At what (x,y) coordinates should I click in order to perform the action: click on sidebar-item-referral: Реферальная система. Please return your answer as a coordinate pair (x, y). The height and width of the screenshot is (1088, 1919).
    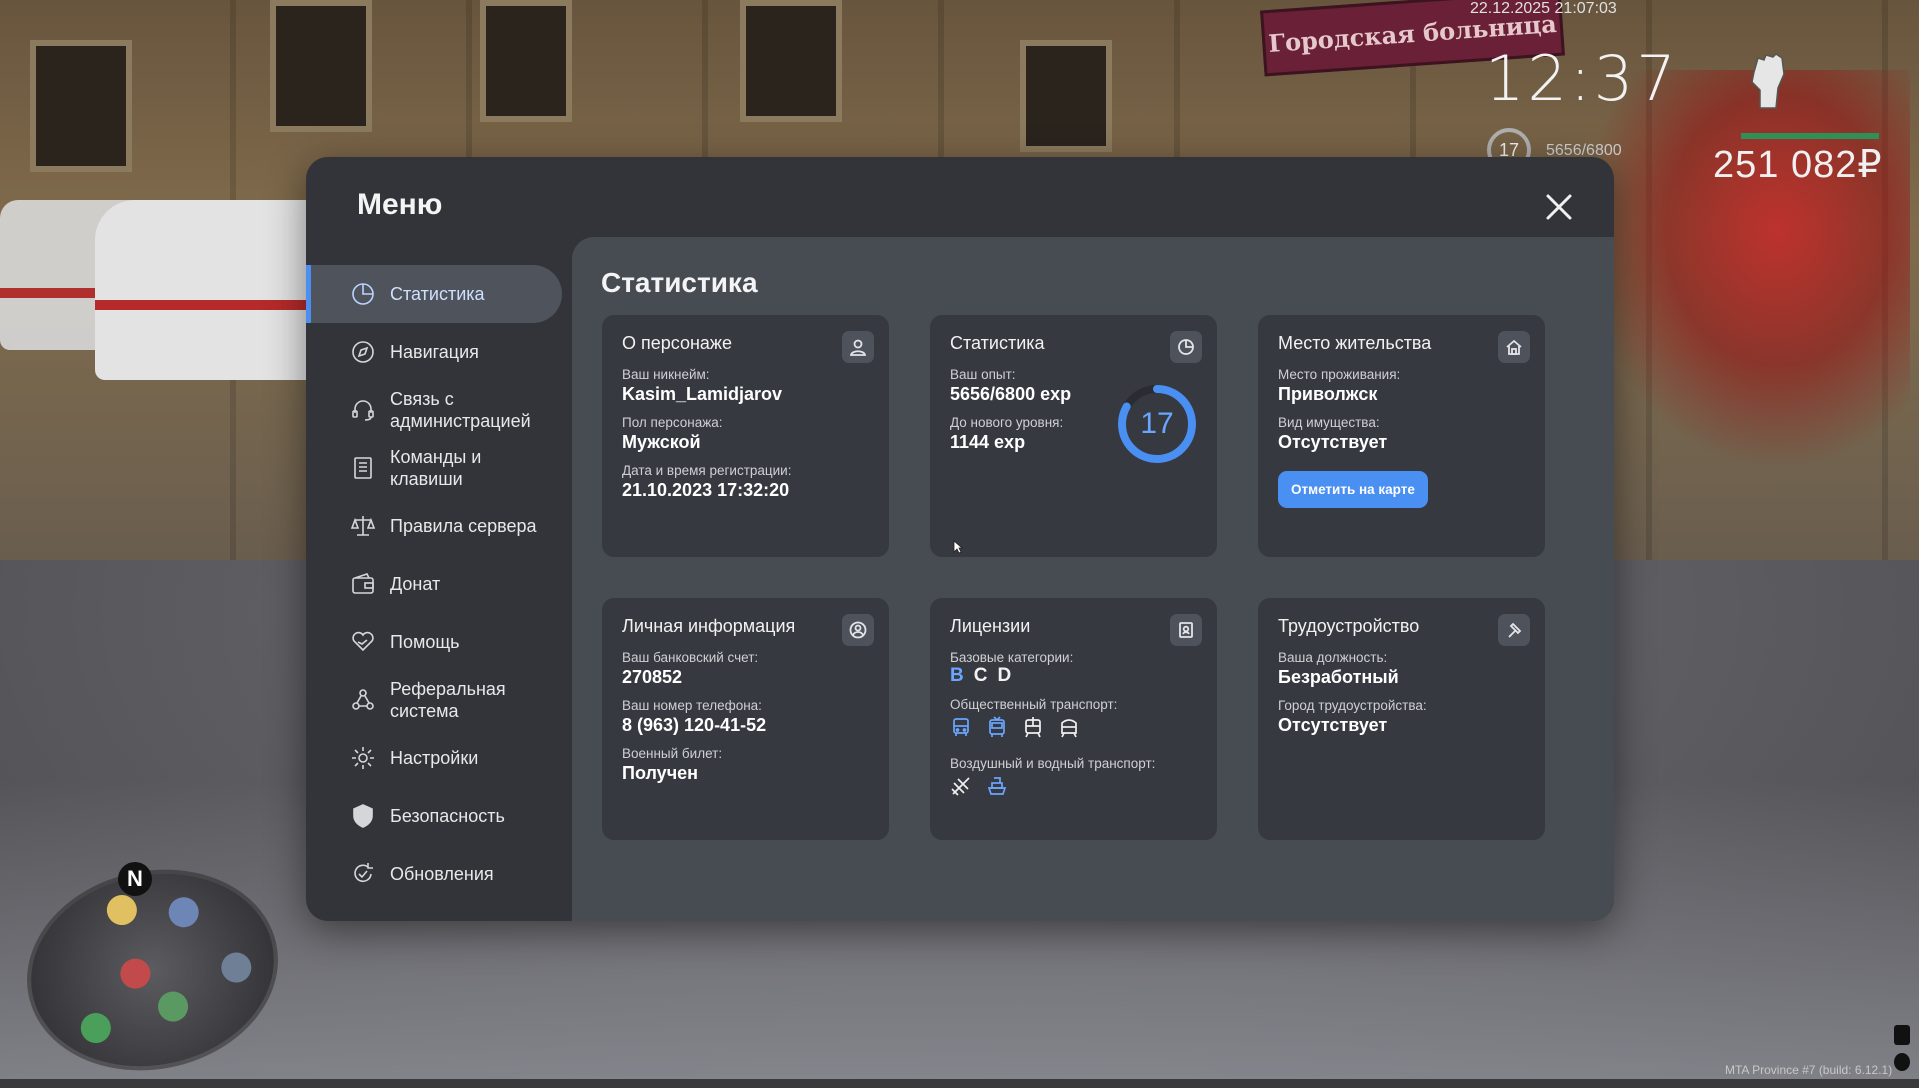
    Looking at the image, I should click on (434, 700).